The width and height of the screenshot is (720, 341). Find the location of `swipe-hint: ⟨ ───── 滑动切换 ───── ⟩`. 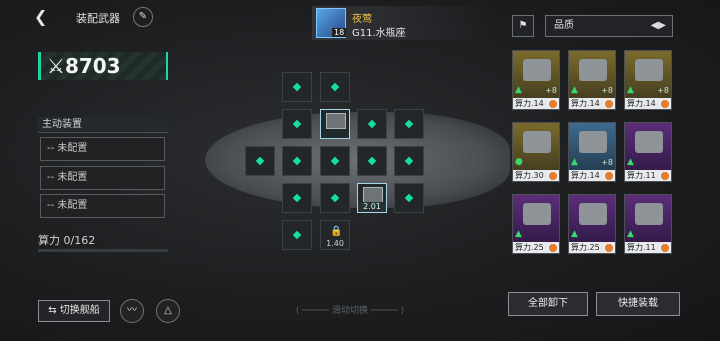

swipe-hint: ⟨ ───── 滑动切换 ───── ⟩ is located at coordinates (350, 311).